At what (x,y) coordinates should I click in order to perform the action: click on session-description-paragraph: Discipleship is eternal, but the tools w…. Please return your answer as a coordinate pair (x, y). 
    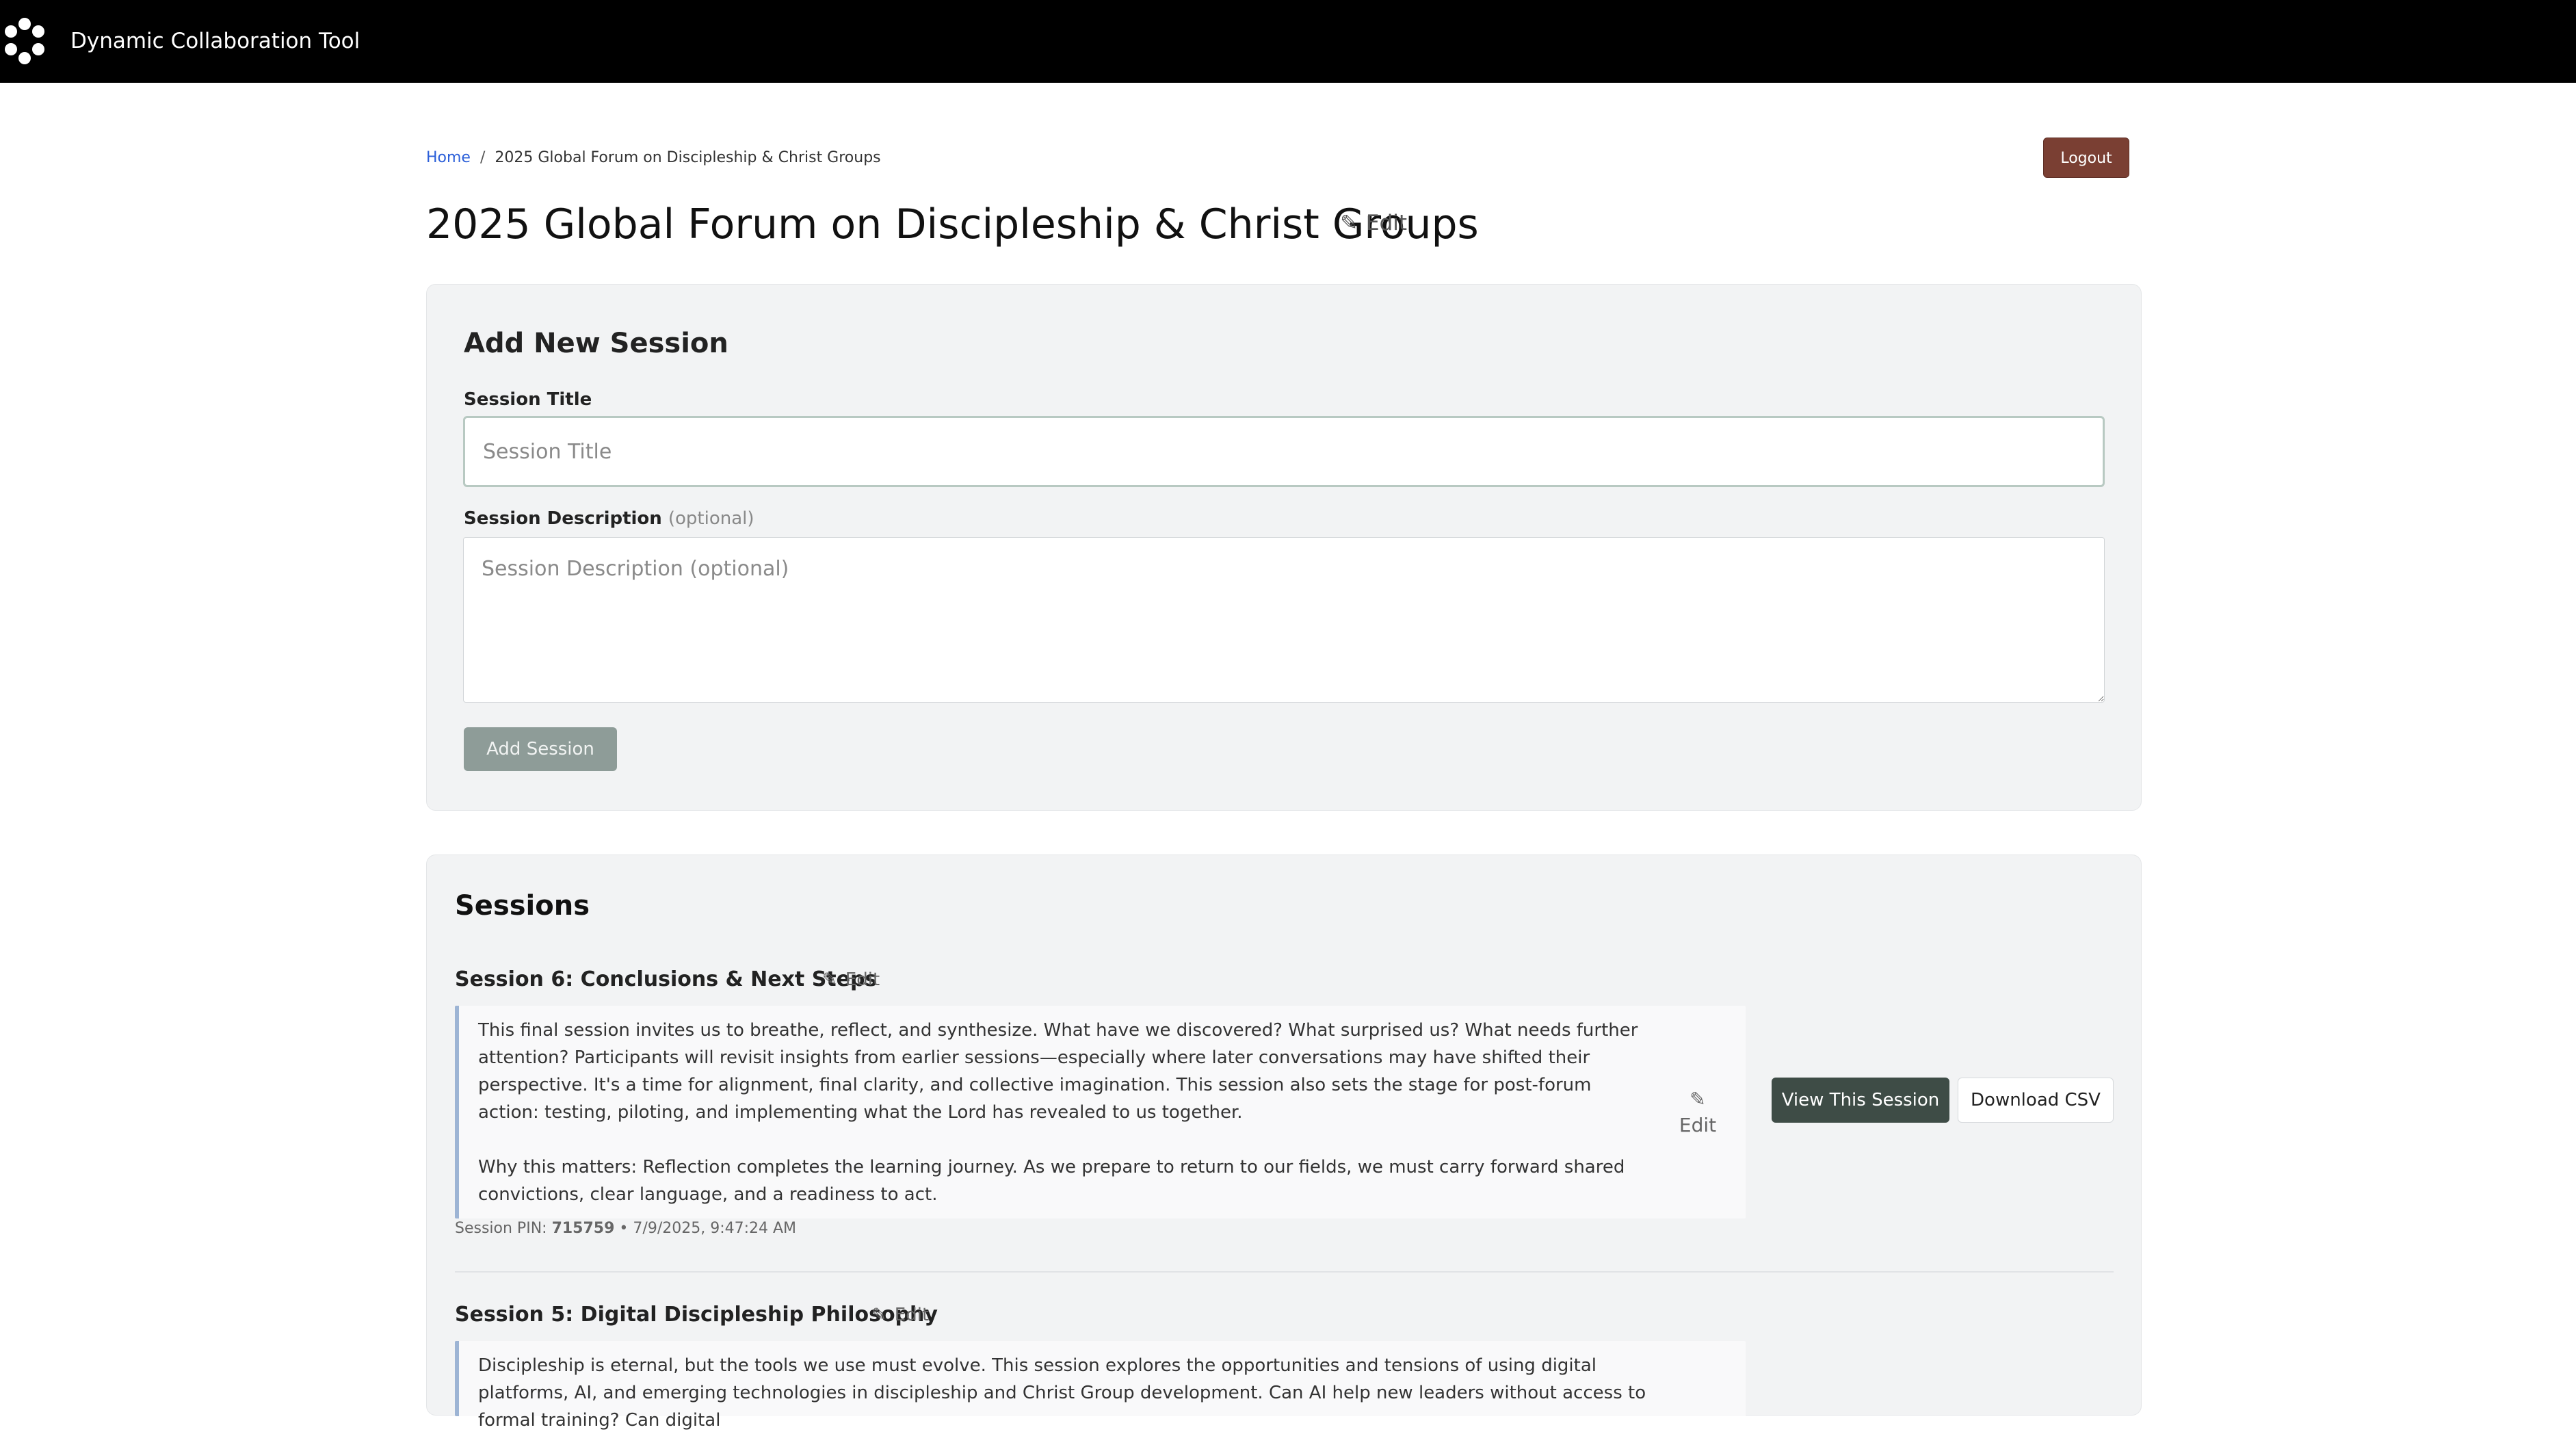
    Looking at the image, I should click on (1062, 1393).